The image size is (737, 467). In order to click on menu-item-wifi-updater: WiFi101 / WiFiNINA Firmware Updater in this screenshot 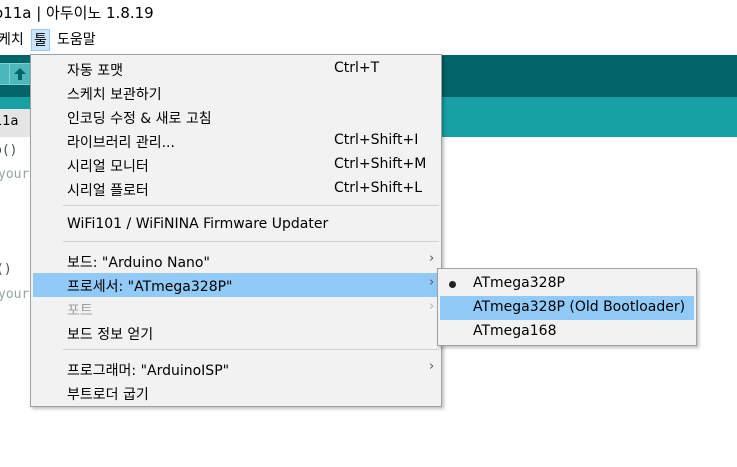, I will do `click(236, 225)`.